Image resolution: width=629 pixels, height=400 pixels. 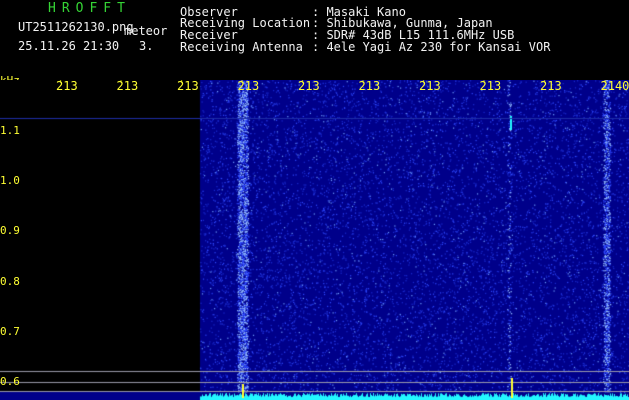 I want to click on app-title: HROFFT, so click(x=89, y=8).